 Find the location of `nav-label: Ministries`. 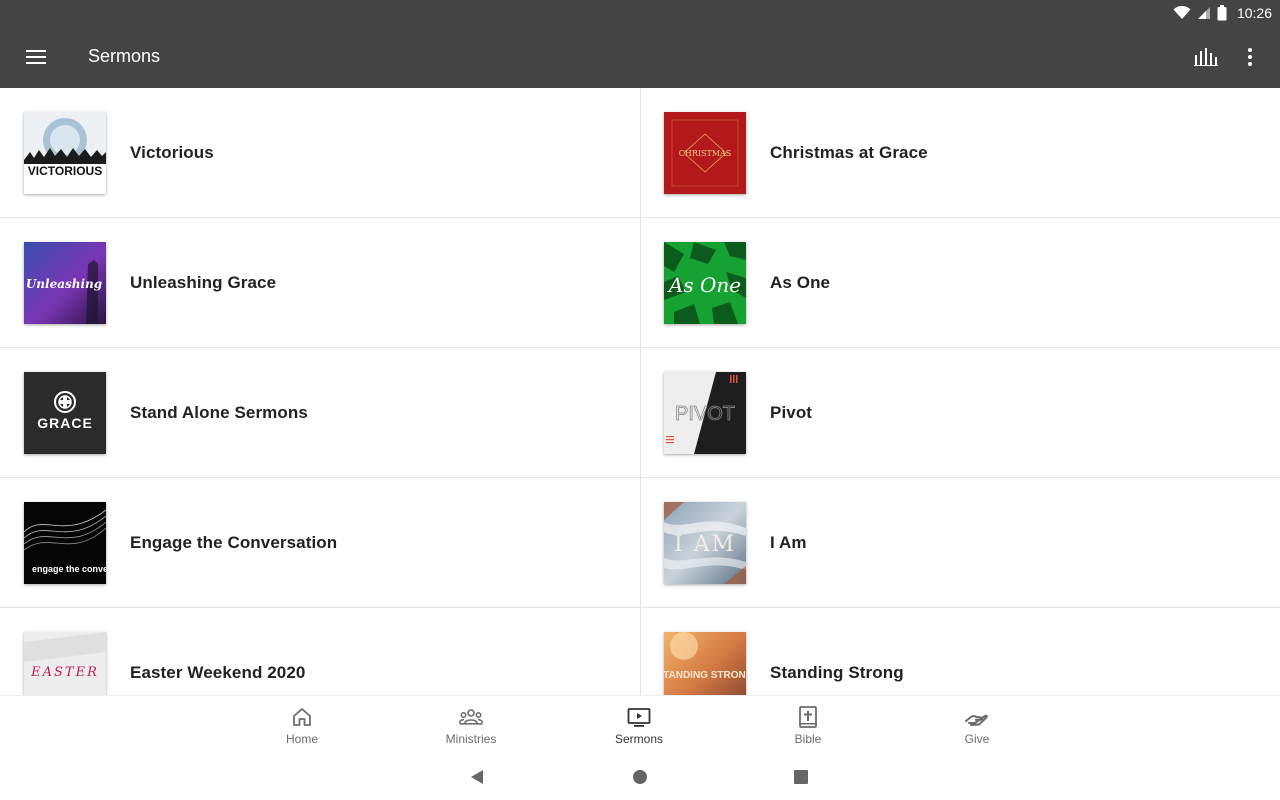

nav-label: Ministries is located at coordinates (471, 739).